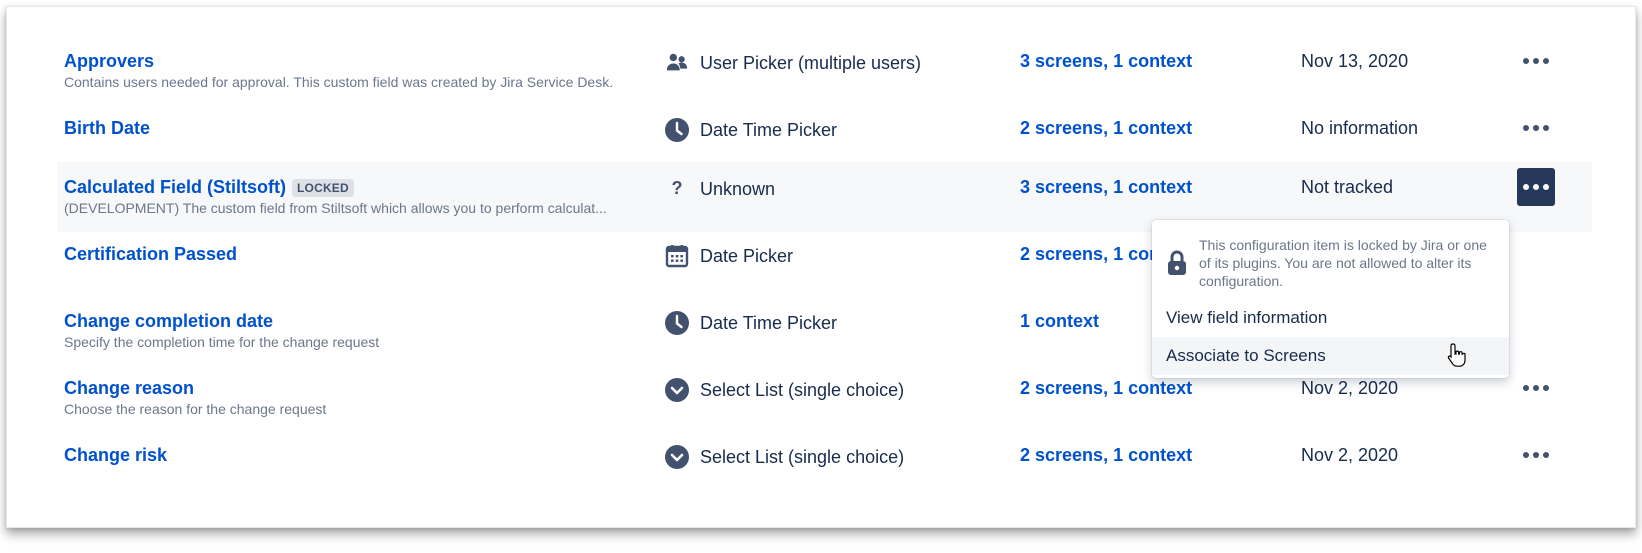 The image size is (1642, 553). What do you see at coordinates (677, 63) in the screenshot?
I see `users-icon` at bounding box center [677, 63].